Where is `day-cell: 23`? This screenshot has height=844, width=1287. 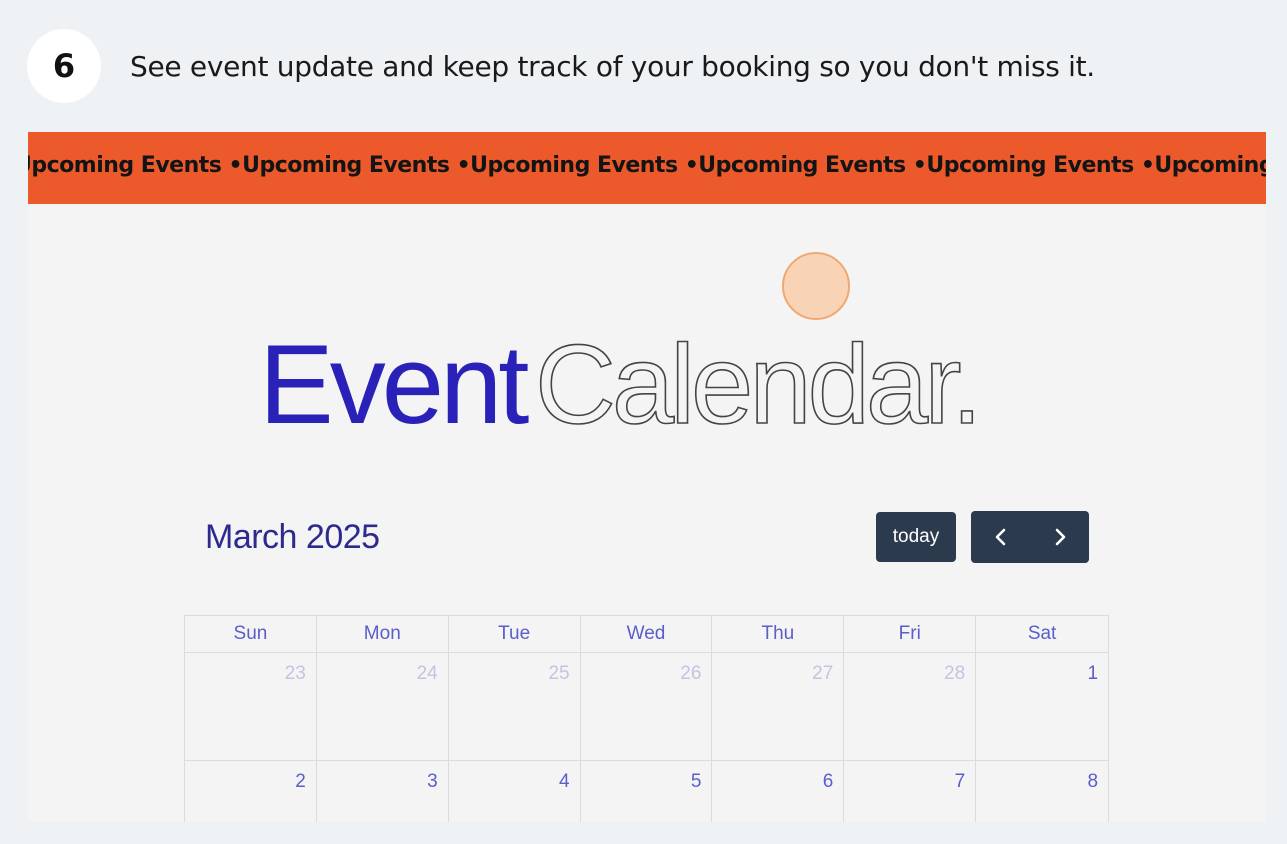 day-cell: 23 is located at coordinates (251, 707).